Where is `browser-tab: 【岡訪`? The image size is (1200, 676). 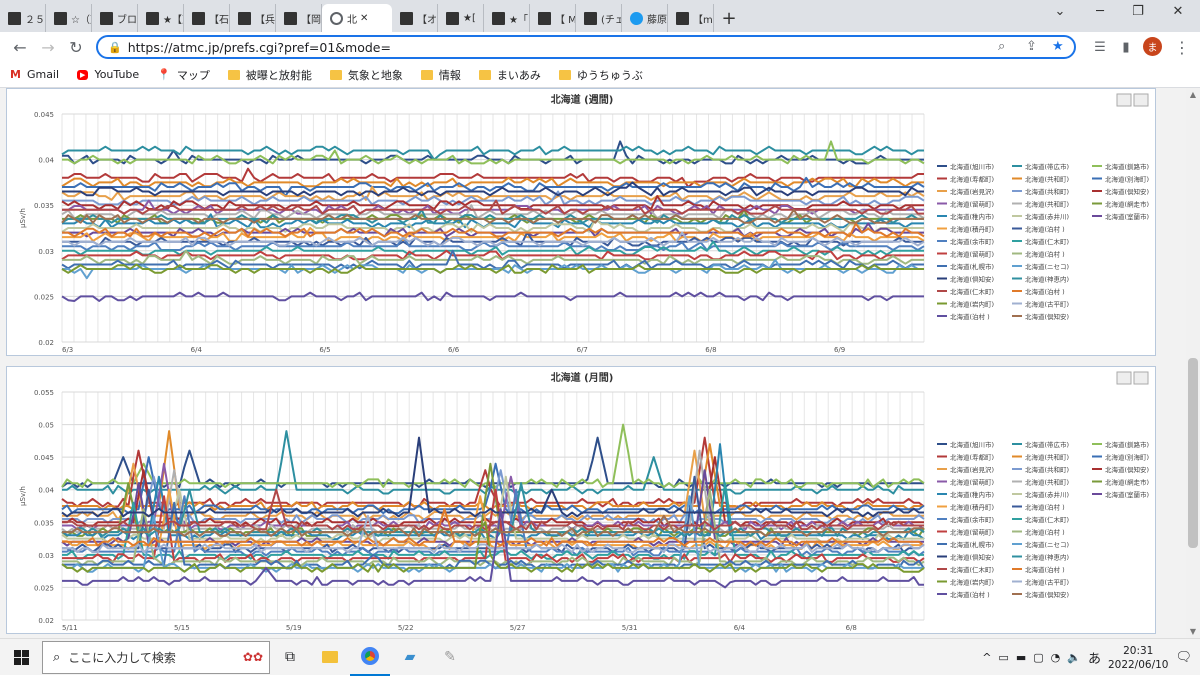
browser-tab: 【岡訪 is located at coordinates (299, 18).